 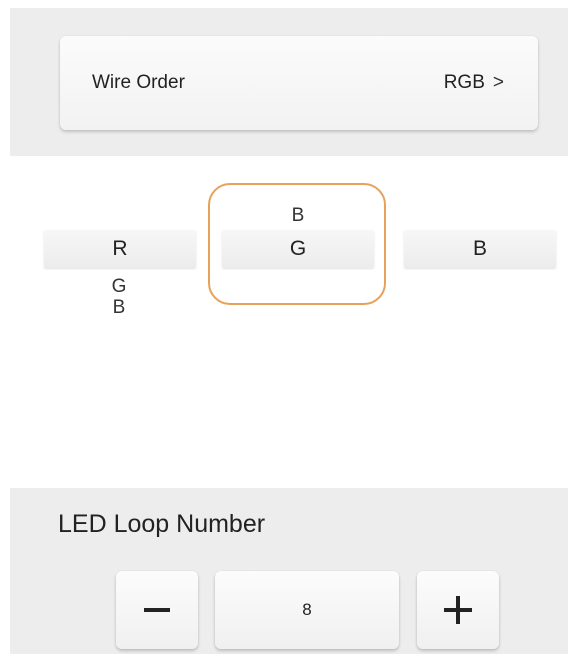 I want to click on wire-order-row: Wire Order RGB >, so click(x=299, y=83).